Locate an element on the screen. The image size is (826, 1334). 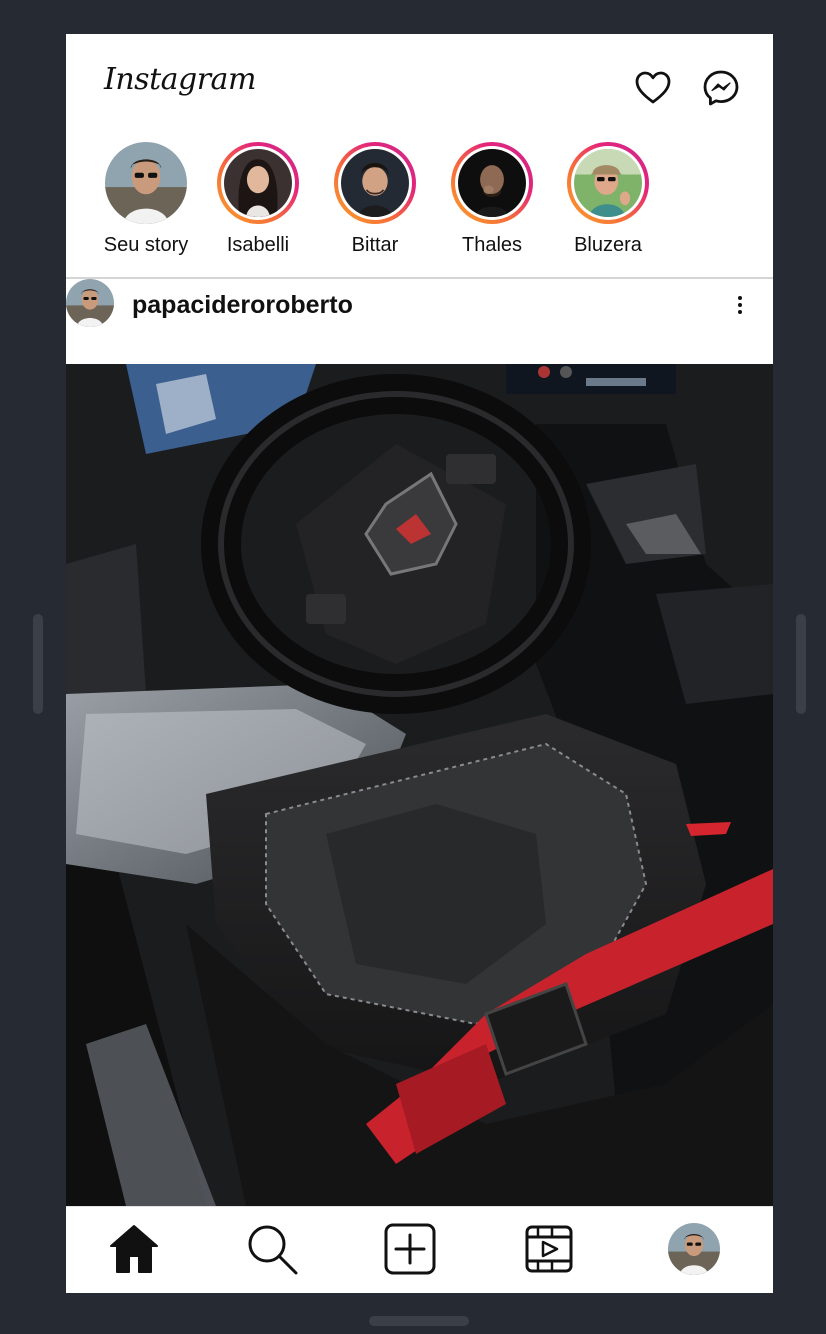
post-username: papacideroroberto is located at coordinates (242, 305).